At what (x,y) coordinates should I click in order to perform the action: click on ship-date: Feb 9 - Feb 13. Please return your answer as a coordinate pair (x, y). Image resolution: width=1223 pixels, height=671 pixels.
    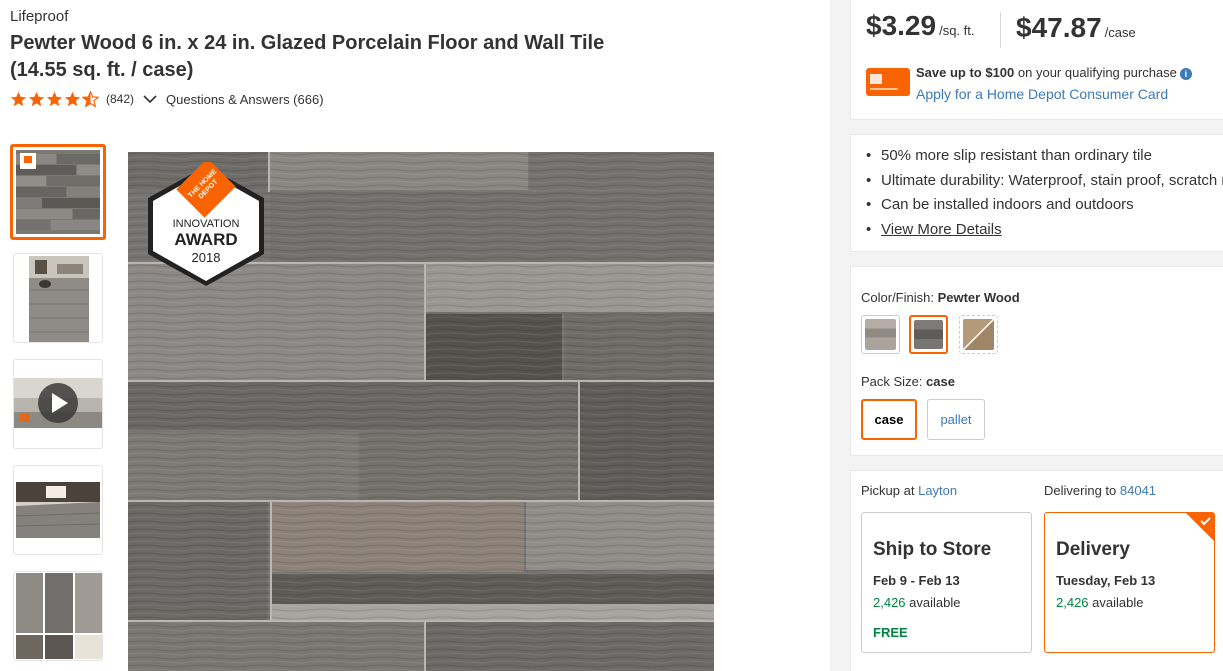
    Looking at the image, I should click on (916, 580).